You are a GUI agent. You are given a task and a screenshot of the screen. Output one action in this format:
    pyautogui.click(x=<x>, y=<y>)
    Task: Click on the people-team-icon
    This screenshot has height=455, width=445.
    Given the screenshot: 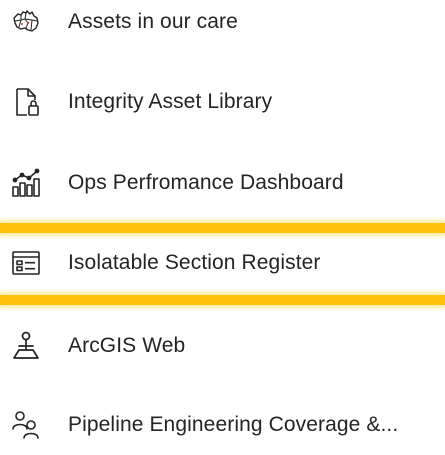 What is the action you would take?
    pyautogui.click(x=26, y=425)
    